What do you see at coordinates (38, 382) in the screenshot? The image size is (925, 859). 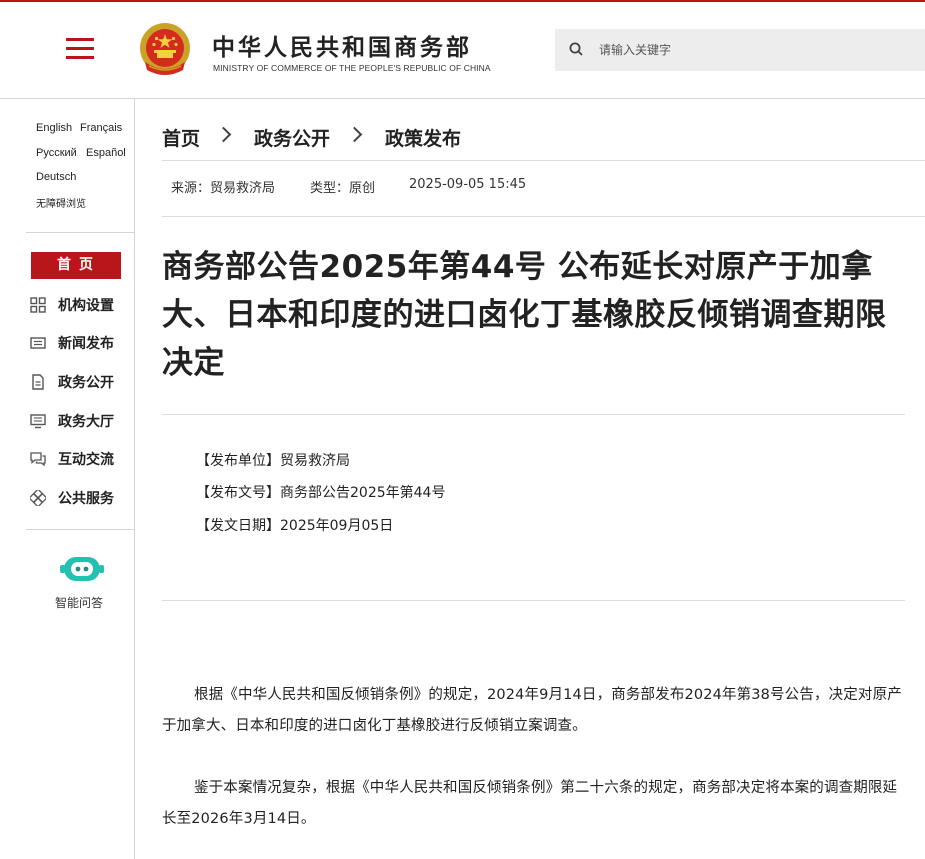 I see `document-icon` at bounding box center [38, 382].